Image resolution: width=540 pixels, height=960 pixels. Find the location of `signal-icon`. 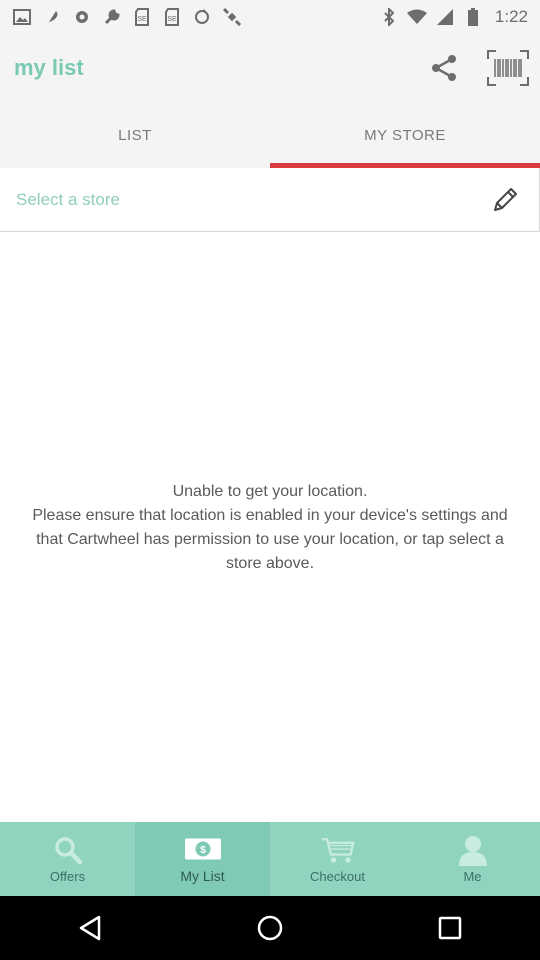

signal-icon is located at coordinates (445, 17).